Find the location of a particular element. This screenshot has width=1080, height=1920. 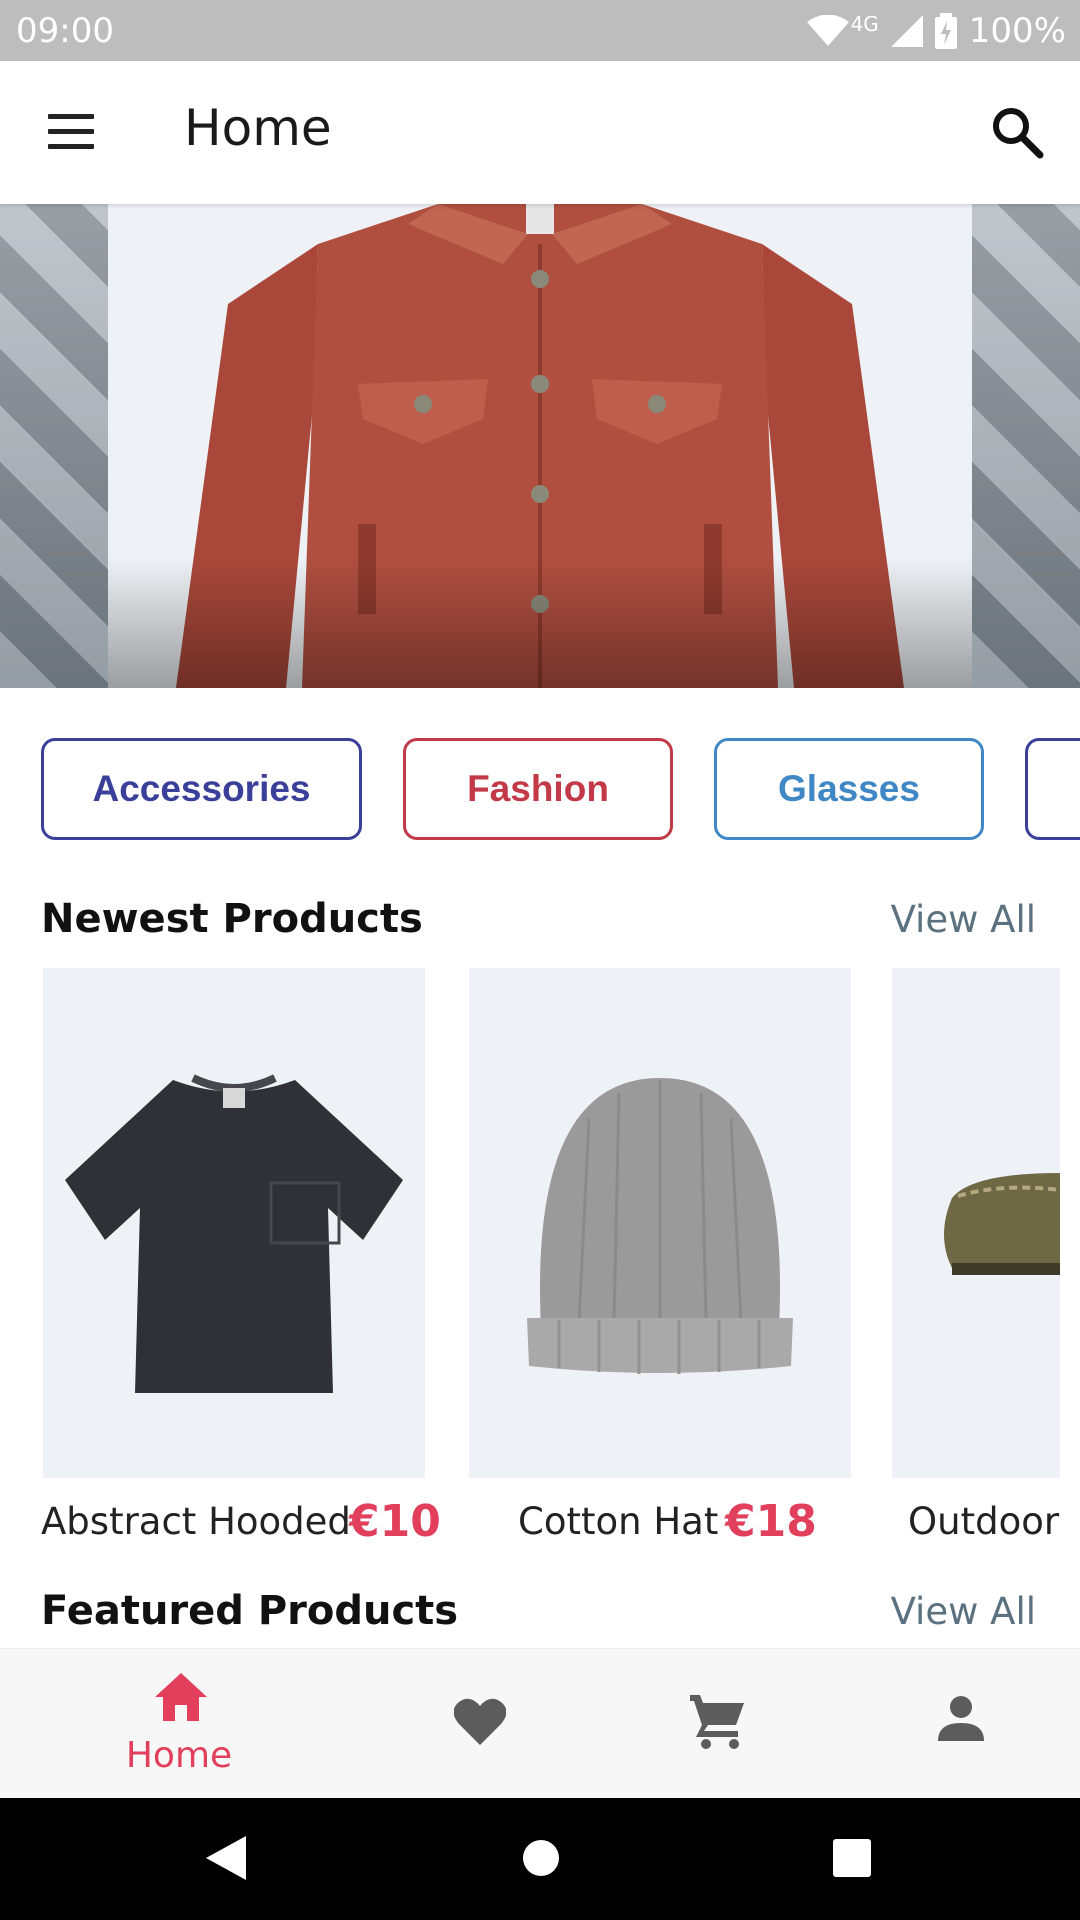

status-icons: 4G 100% is located at coordinates (936, 30).